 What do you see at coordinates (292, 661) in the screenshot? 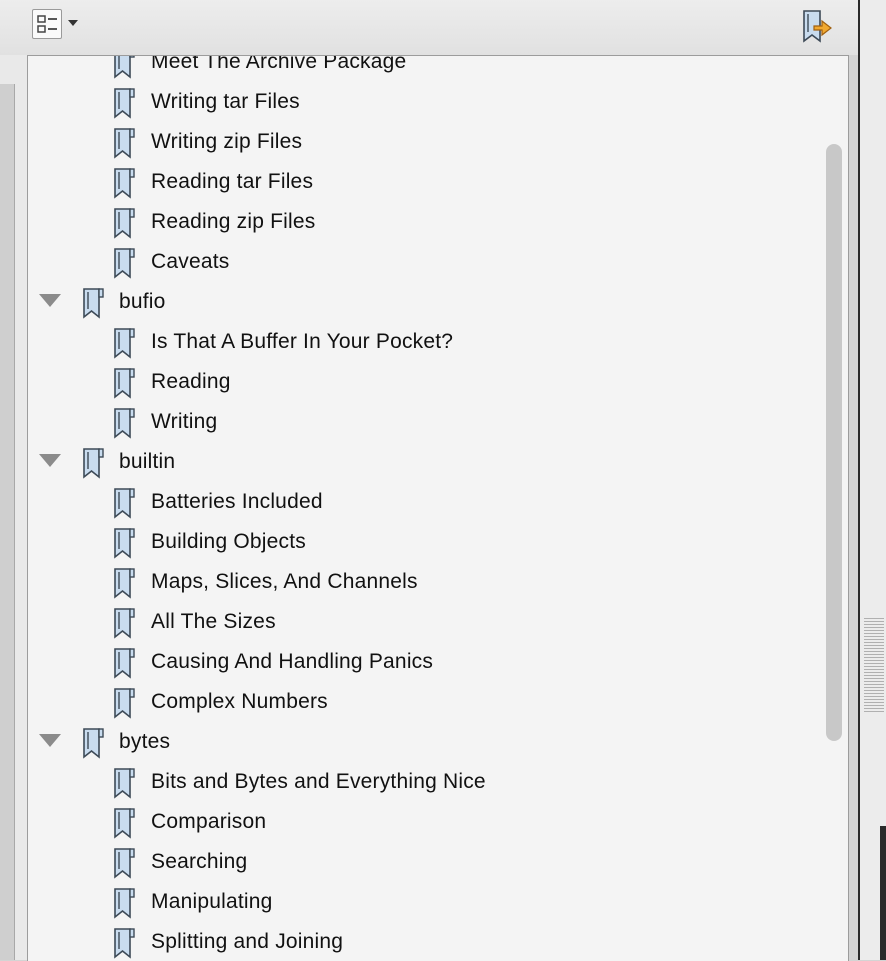
I see `bookmark-label: Causing And Handling Panics` at bounding box center [292, 661].